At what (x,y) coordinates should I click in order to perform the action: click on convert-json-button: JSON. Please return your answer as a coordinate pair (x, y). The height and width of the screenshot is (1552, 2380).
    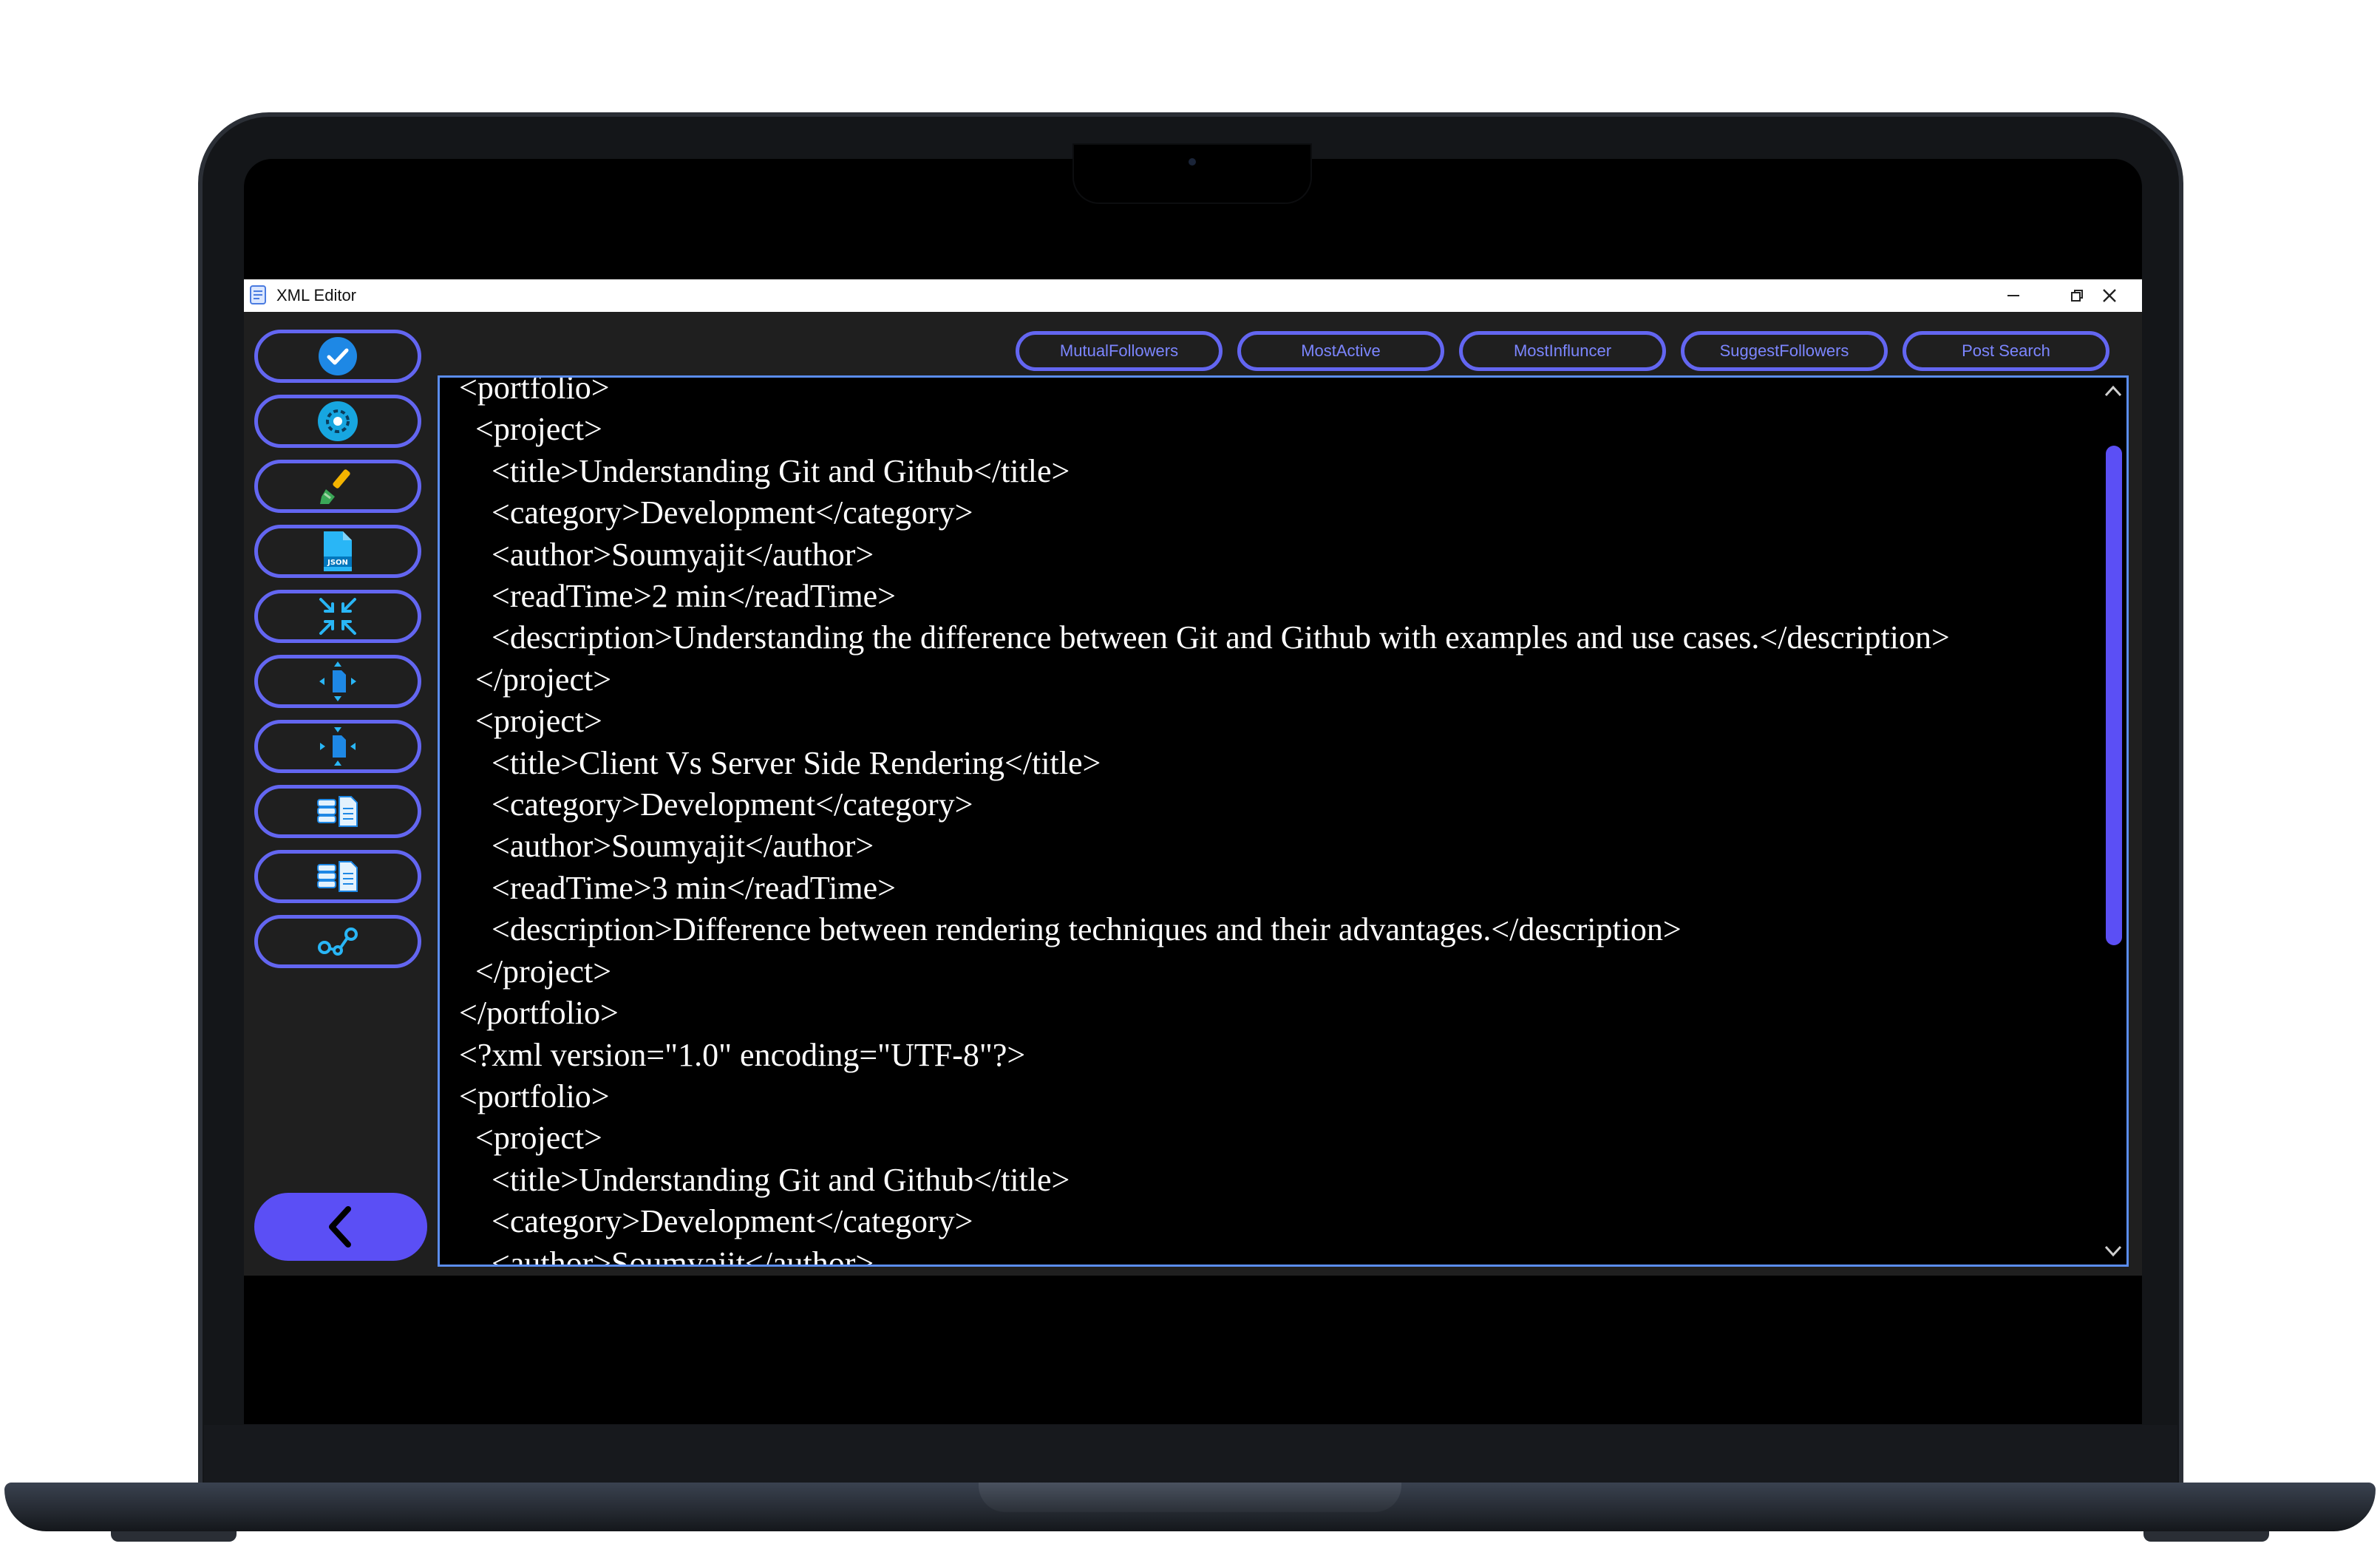
    Looking at the image, I should click on (337, 552).